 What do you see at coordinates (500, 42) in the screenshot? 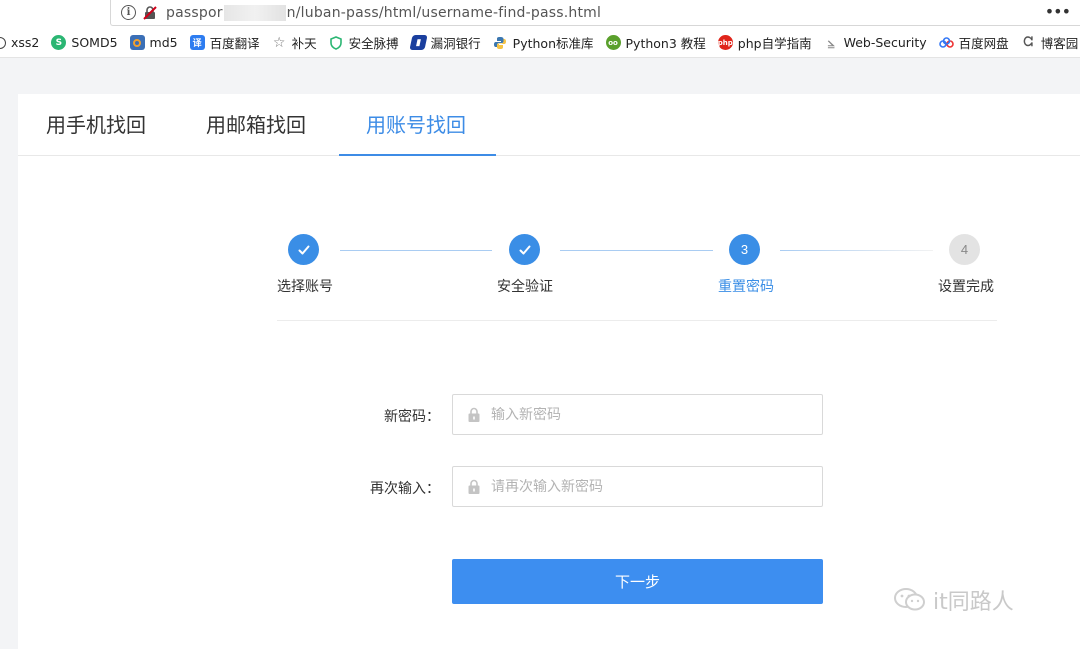
I see `python-icon` at bounding box center [500, 42].